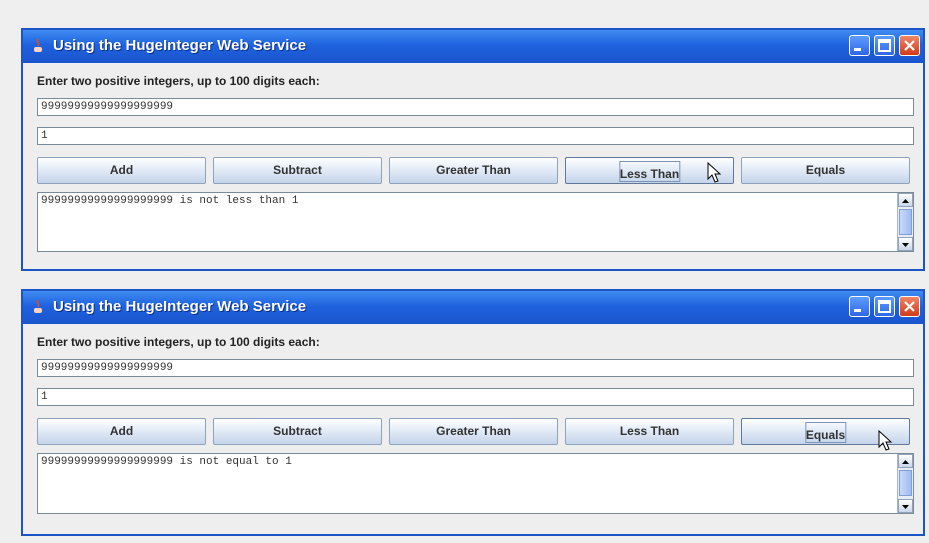 Image resolution: width=929 pixels, height=543 pixels. What do you see at coordinates (166, 462) in the screenshot?
I see `result-text: 99999999999999999999 is not equal to 1` at bounding box center [166, 462].